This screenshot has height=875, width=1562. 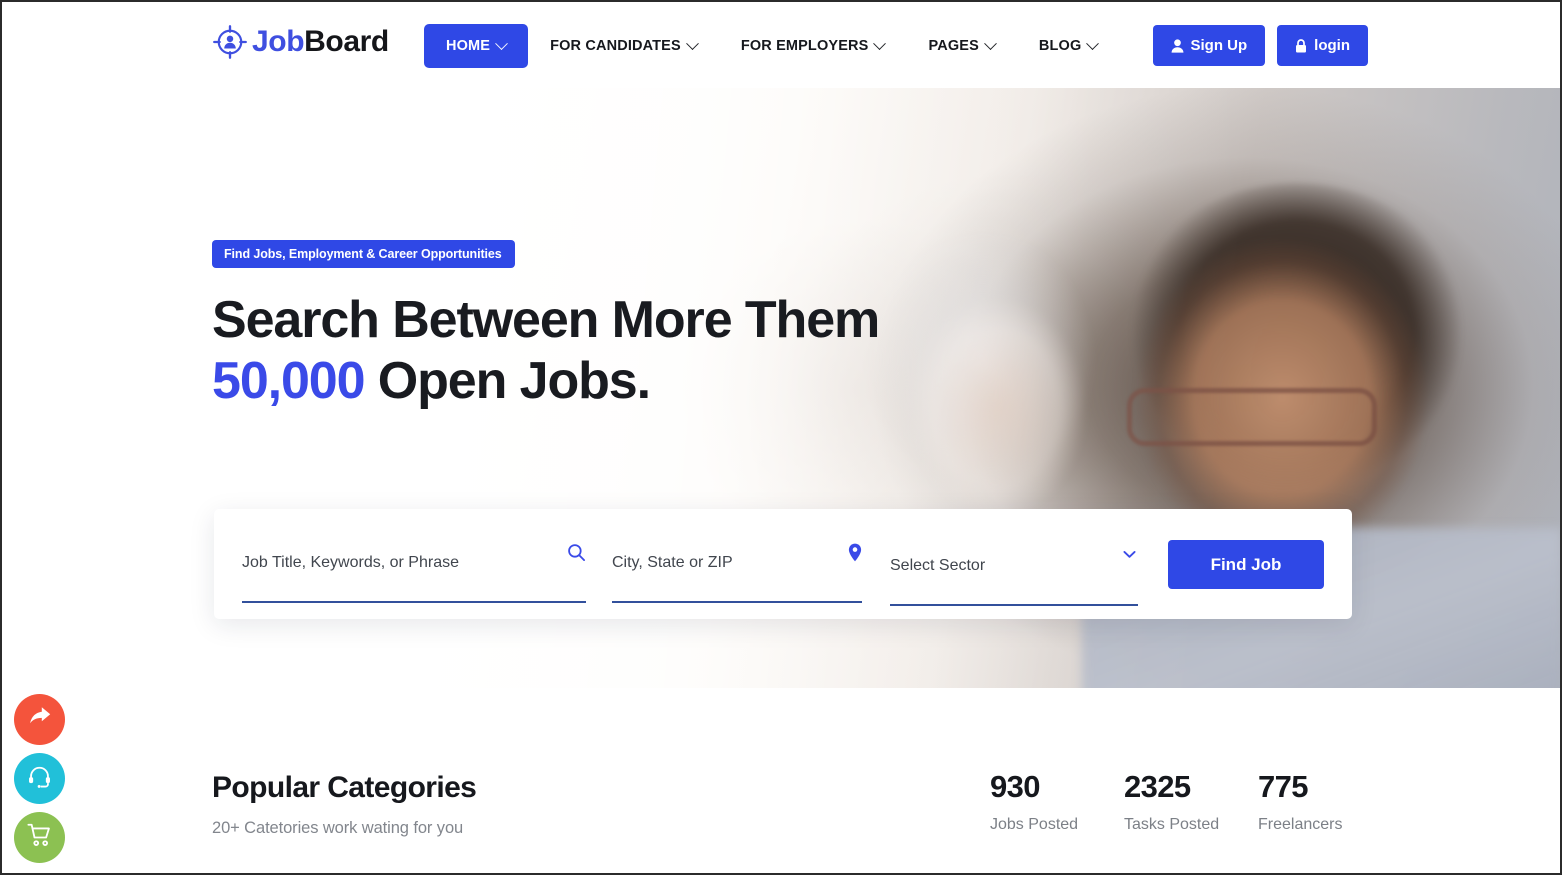 I want to click on logo-word-job: Job, so click(x=278, y=41).